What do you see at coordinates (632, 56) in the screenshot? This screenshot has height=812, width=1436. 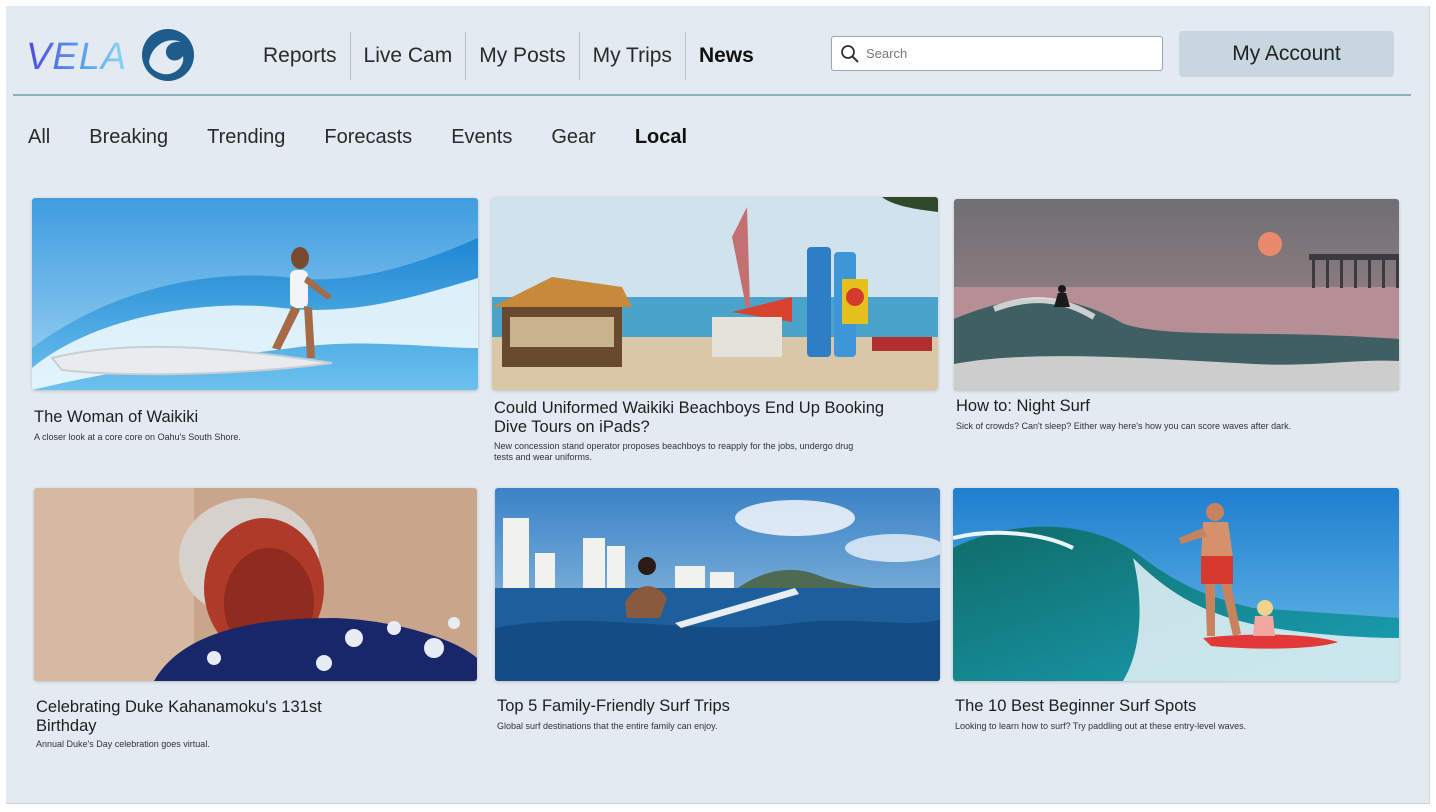 I see `nav-item-my-trips: My Trips` at bounding box center [632, 56].